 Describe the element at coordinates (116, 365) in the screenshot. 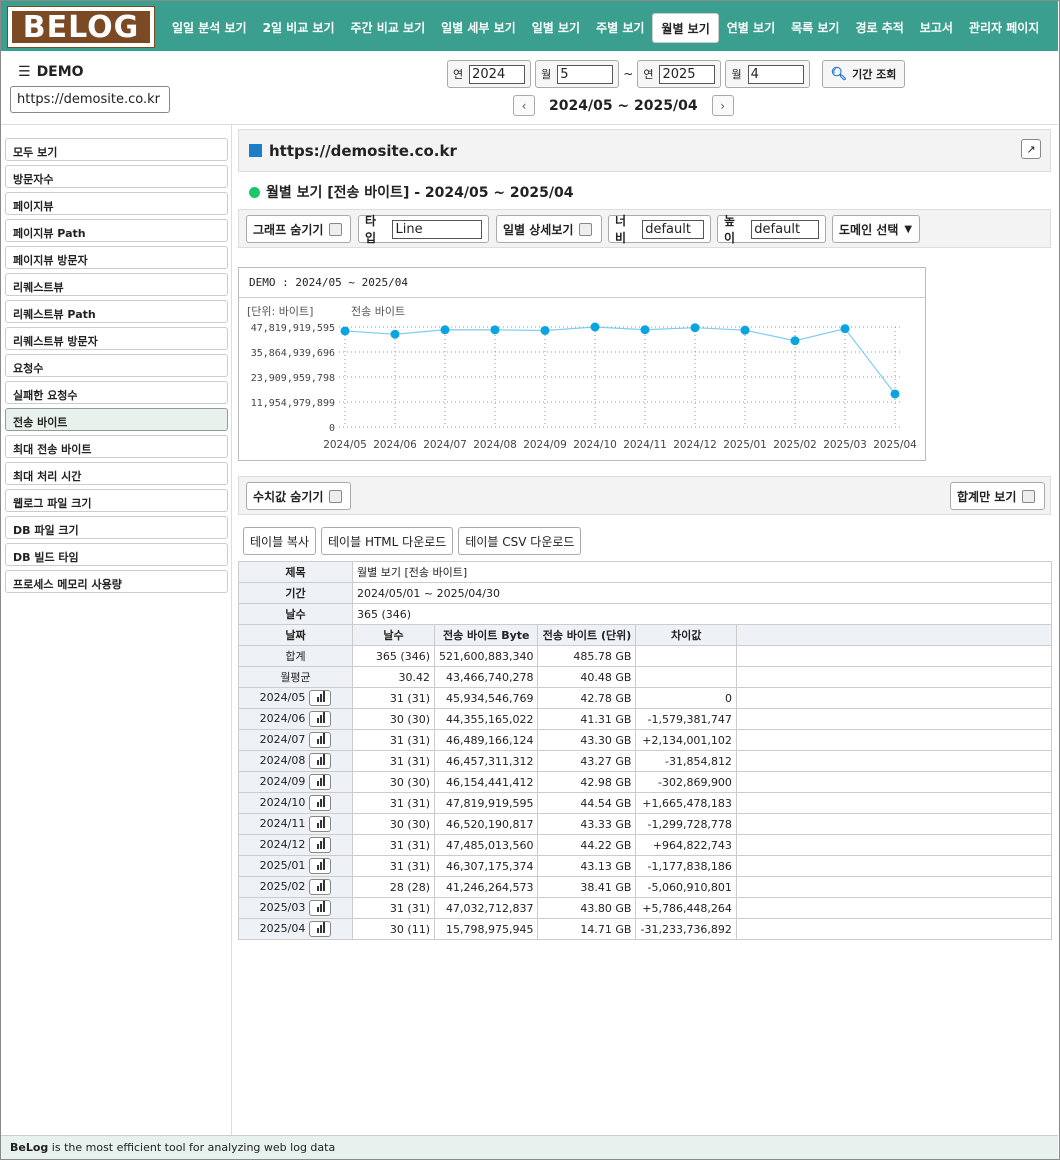

I see `sidebar-item-8: 요청수` at that location.